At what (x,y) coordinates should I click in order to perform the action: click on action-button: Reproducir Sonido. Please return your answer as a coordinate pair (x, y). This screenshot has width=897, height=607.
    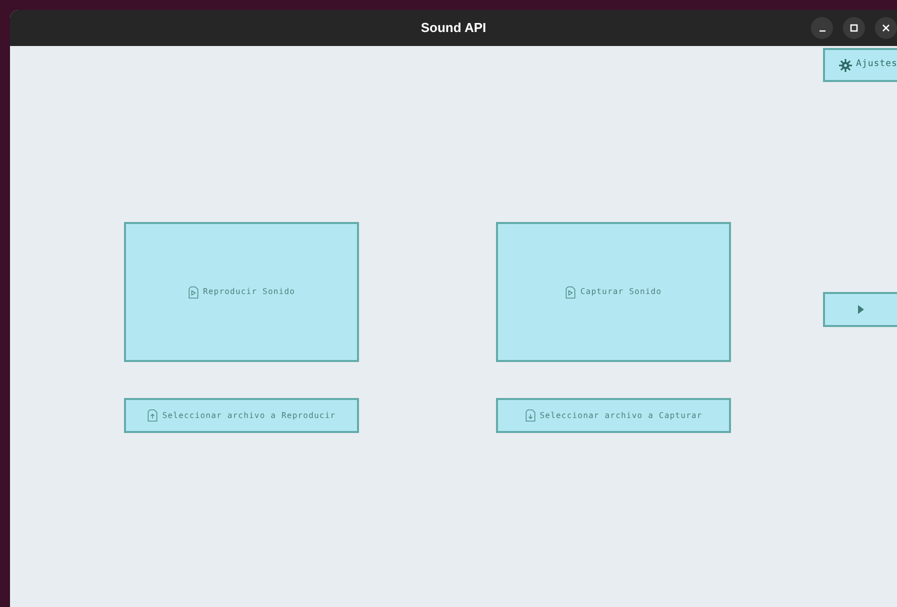
    Looking at the image, I should click on (241, 292).